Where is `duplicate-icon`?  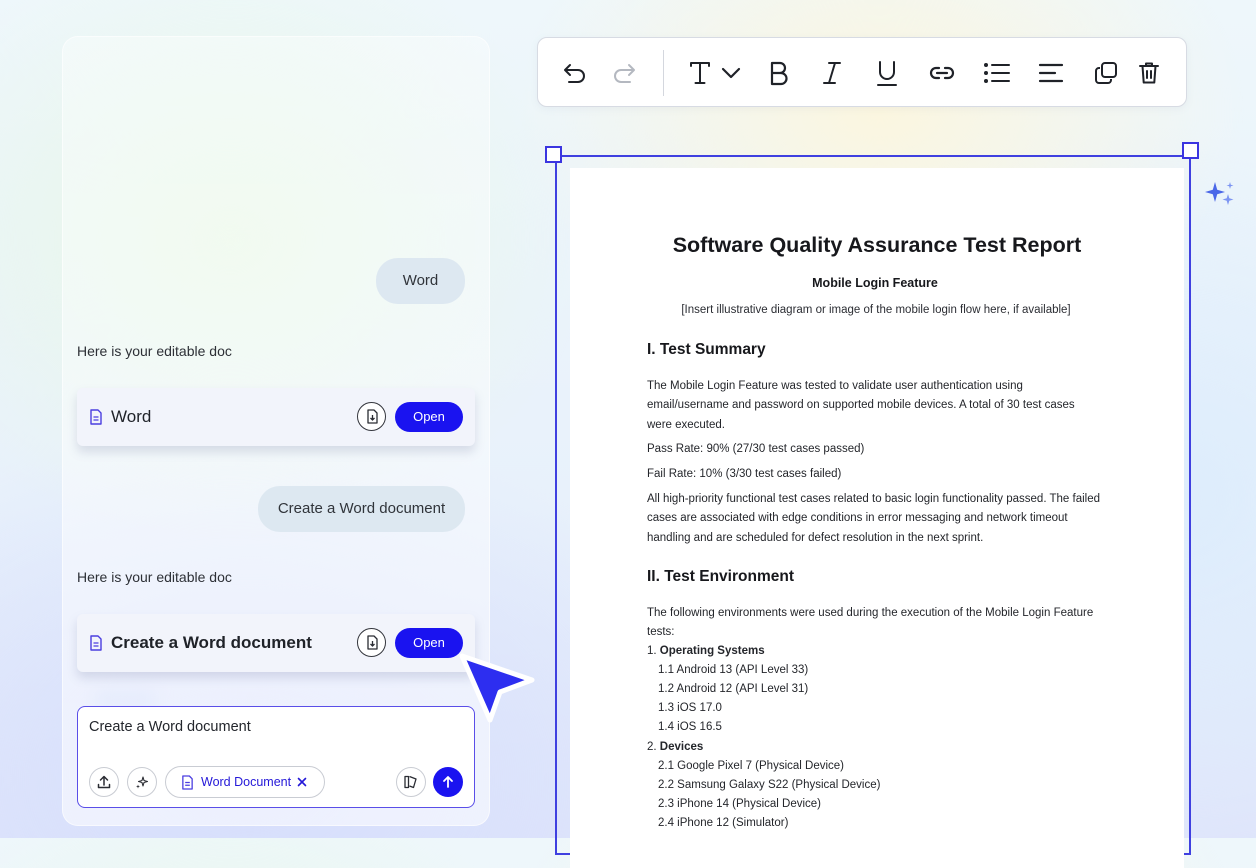 duplicate-icon is located at coordinates (1106, 73).